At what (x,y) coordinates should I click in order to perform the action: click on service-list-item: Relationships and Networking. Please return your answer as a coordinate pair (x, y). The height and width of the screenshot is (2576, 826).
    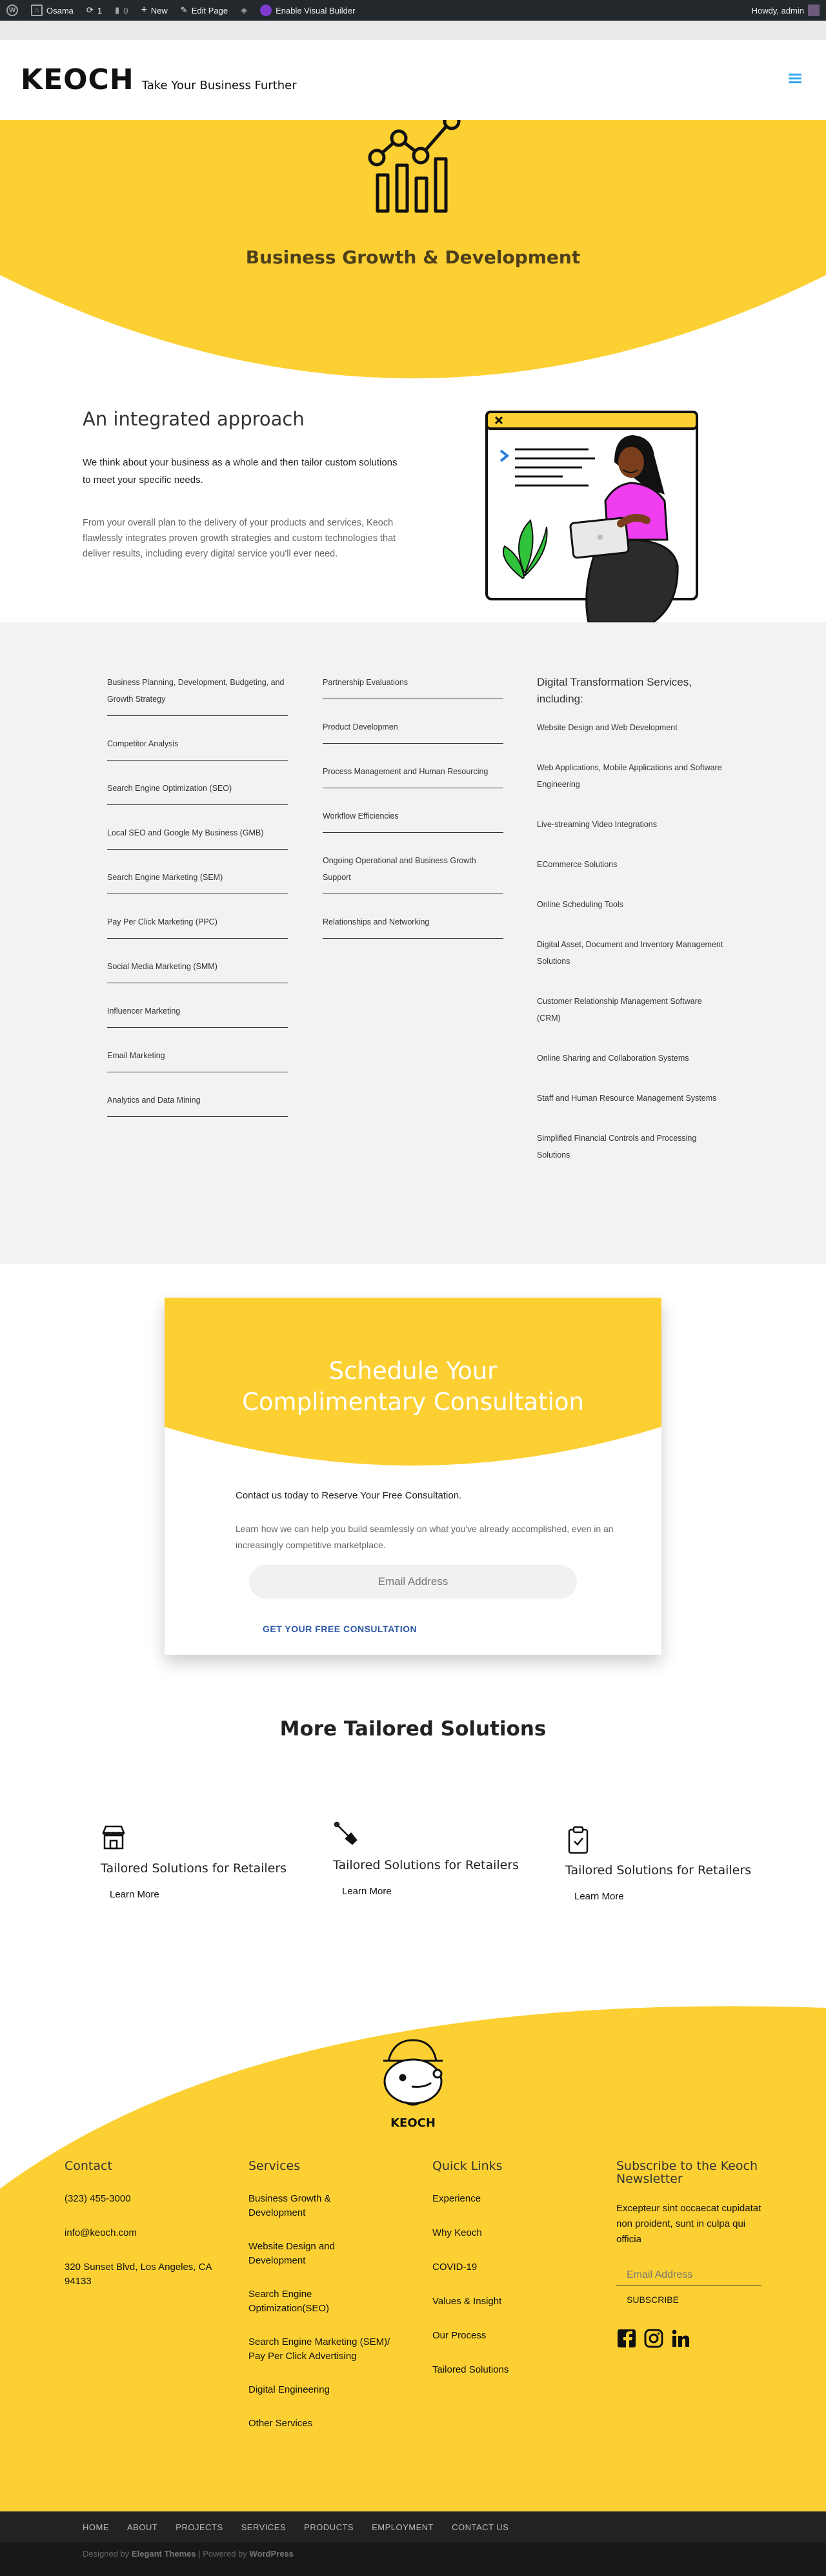
    Looking at the image, I should click on (413, 926).